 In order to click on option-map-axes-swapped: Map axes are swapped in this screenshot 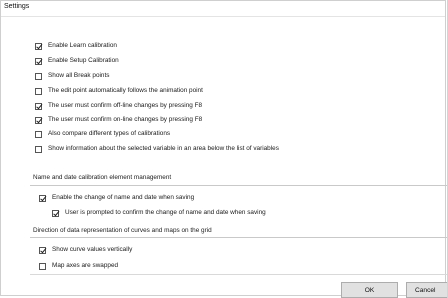, I will do `click(78, 266)`.